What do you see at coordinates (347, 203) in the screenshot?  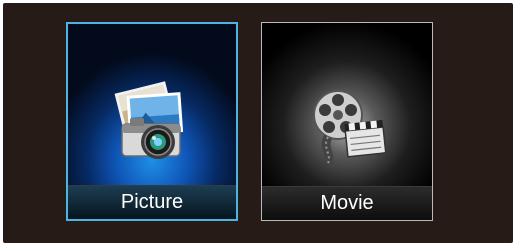 I see `movie-label: Movie` at bounding box center [347, 203].